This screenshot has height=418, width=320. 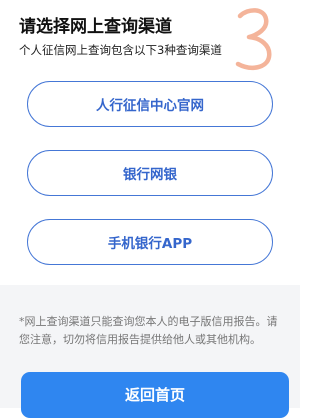 I want to click on channel-button-mobile-banking-app: 手机银行APP, so click(x=150, y=242).